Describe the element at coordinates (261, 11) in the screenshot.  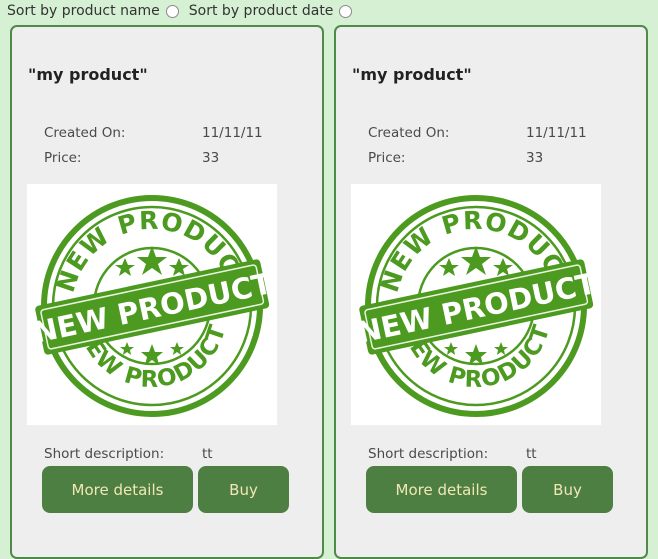
I see `sort-by-date-label: Sort by product date` at that location.